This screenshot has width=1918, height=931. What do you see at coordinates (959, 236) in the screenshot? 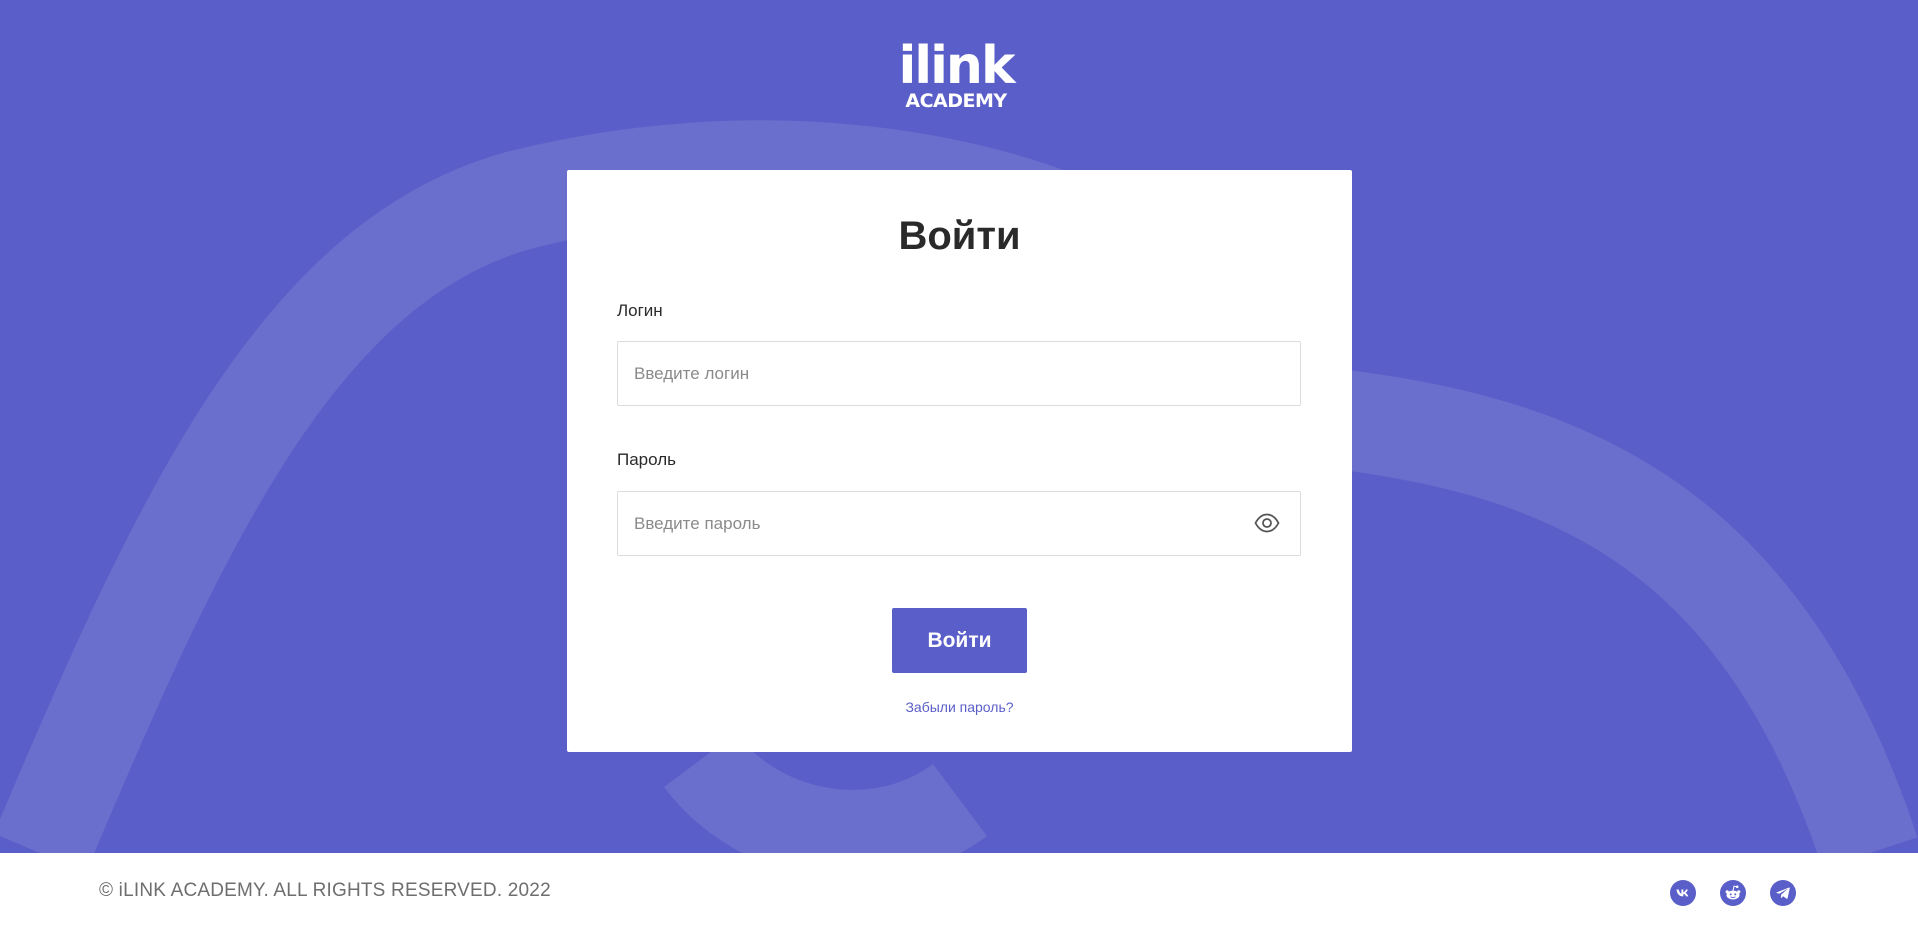
I see `login-title: Войти` at bounding box center [959, 236].